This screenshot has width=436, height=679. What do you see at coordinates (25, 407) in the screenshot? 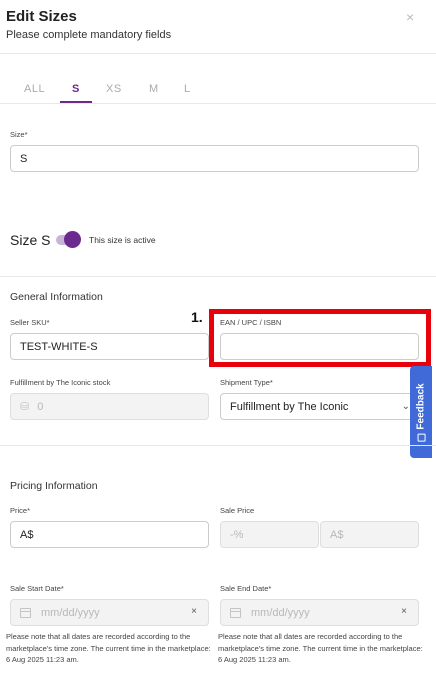
I see `stack-icon: ⛁` at bounding box center [25, 407].